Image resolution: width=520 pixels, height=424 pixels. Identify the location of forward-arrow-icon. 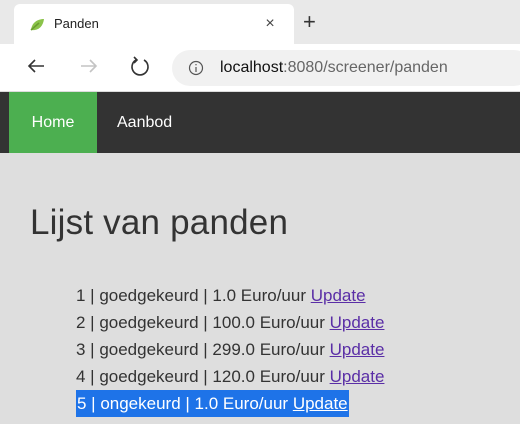
(89, 66).